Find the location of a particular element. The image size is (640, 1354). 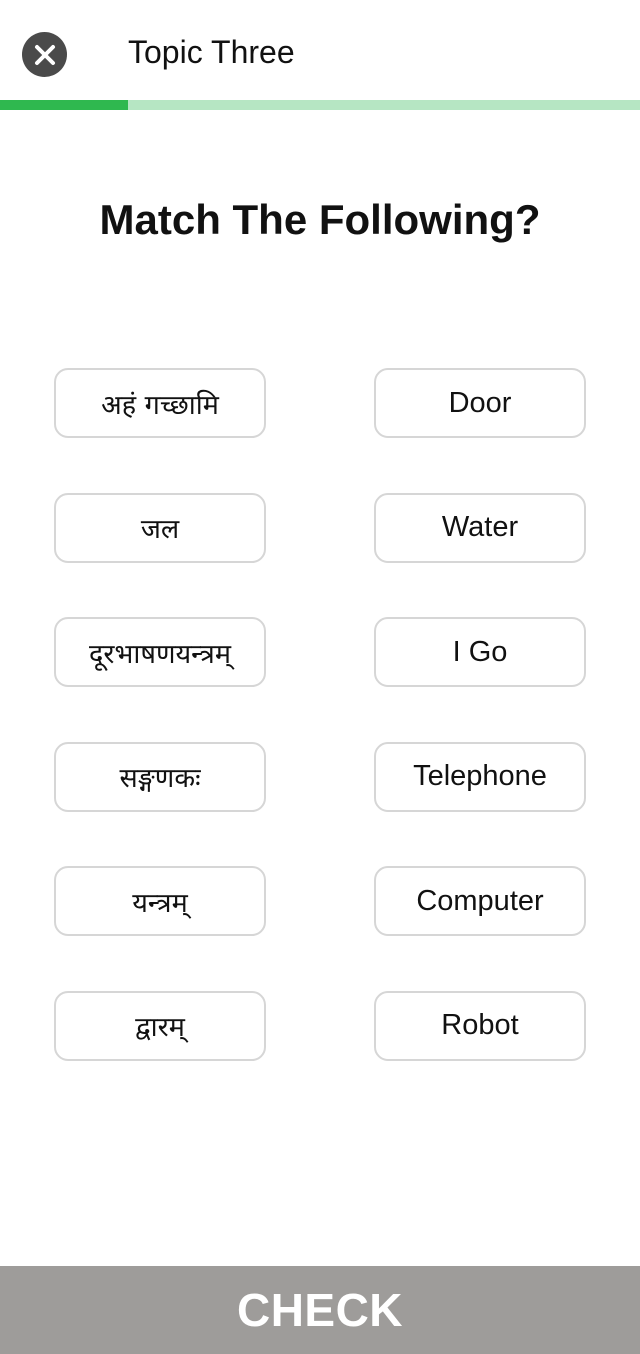

progress-bar is located at coordinates (320, 105).